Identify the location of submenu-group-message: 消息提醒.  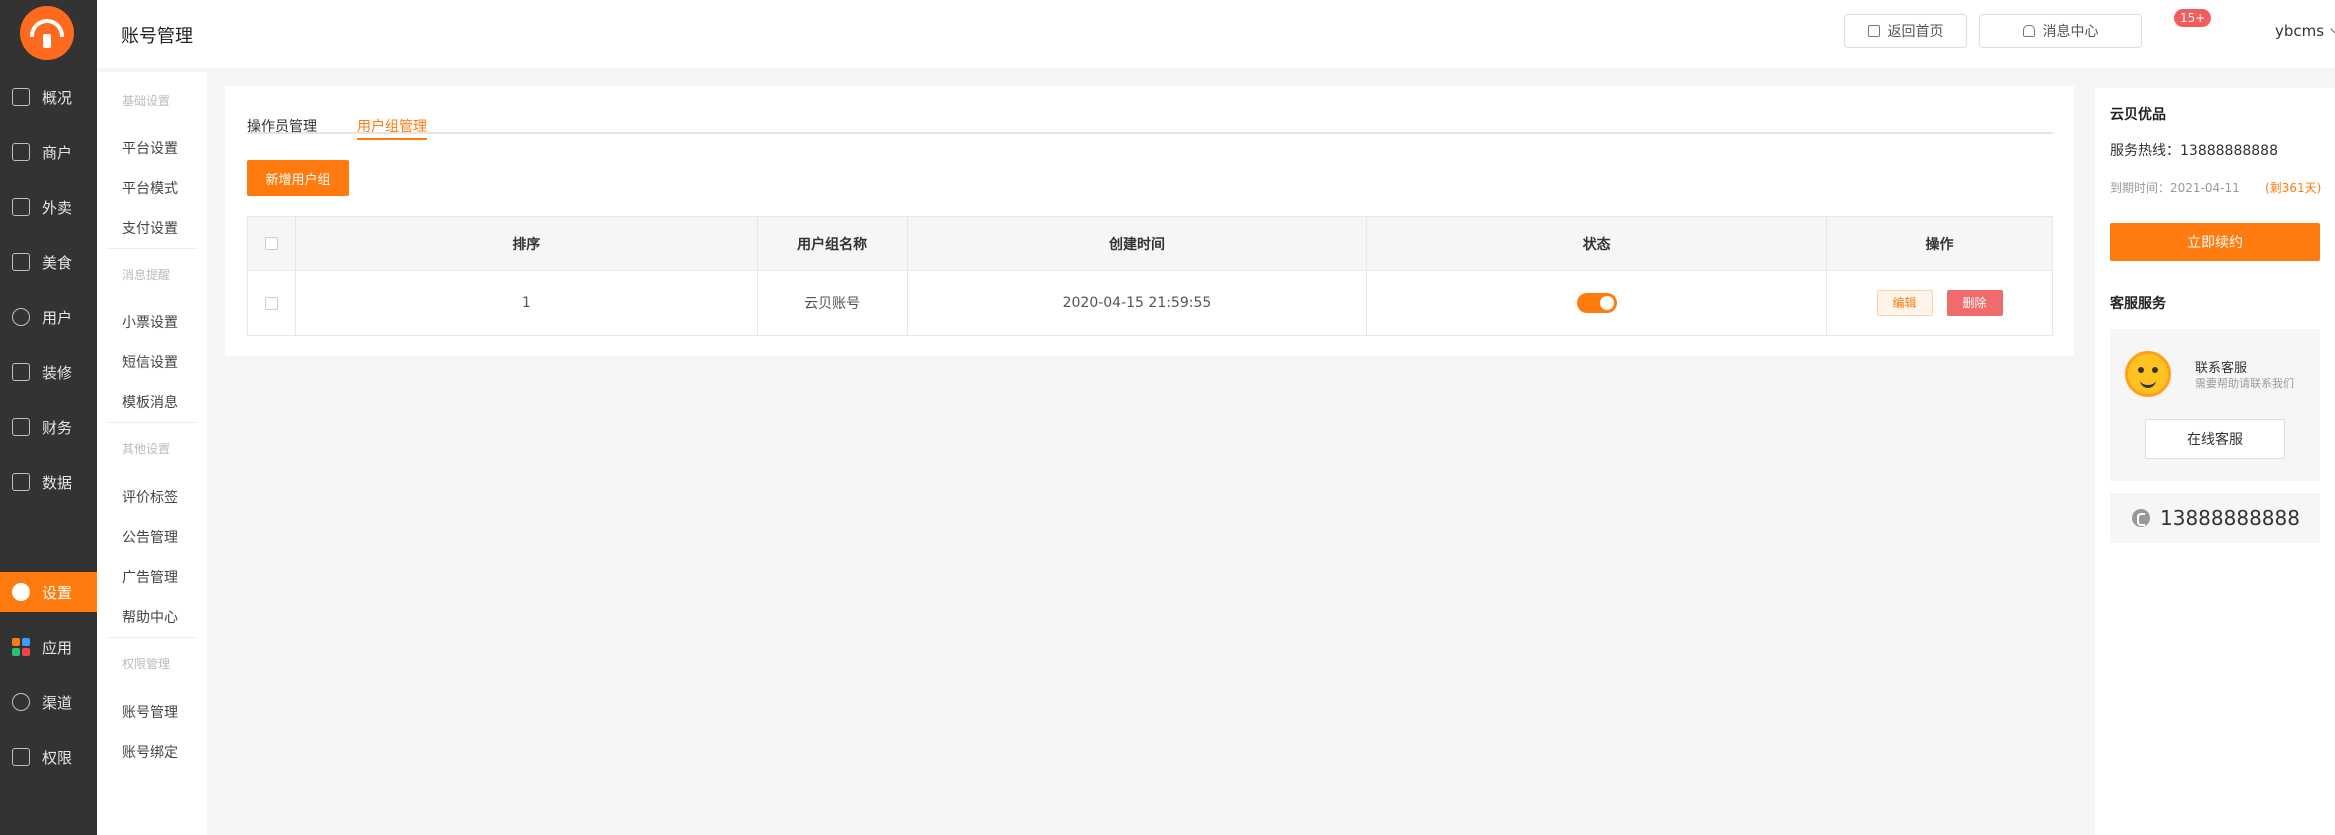
(146, 275).